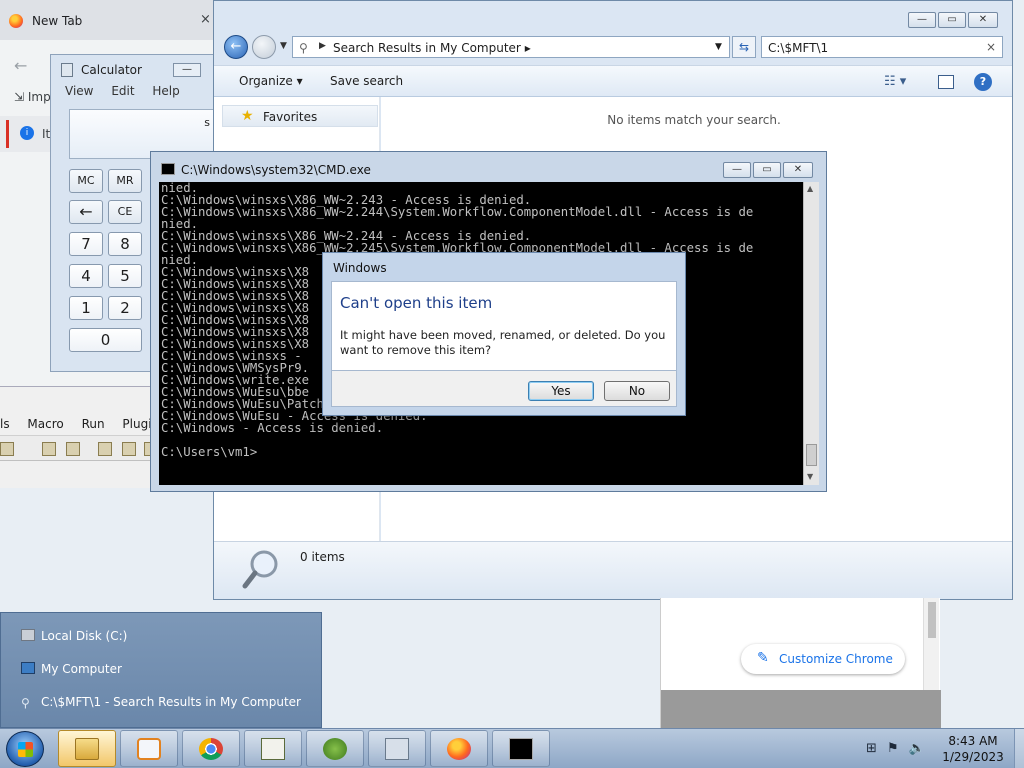  What do you see at coordinates (86, 276) in the screenshot?
I see `digit-4-button: 4` at bounding box center [86, 276].